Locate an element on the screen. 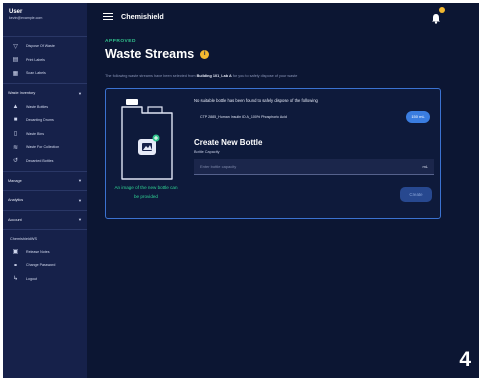  status-label: APPROVED is located at coordinates (120, 41).